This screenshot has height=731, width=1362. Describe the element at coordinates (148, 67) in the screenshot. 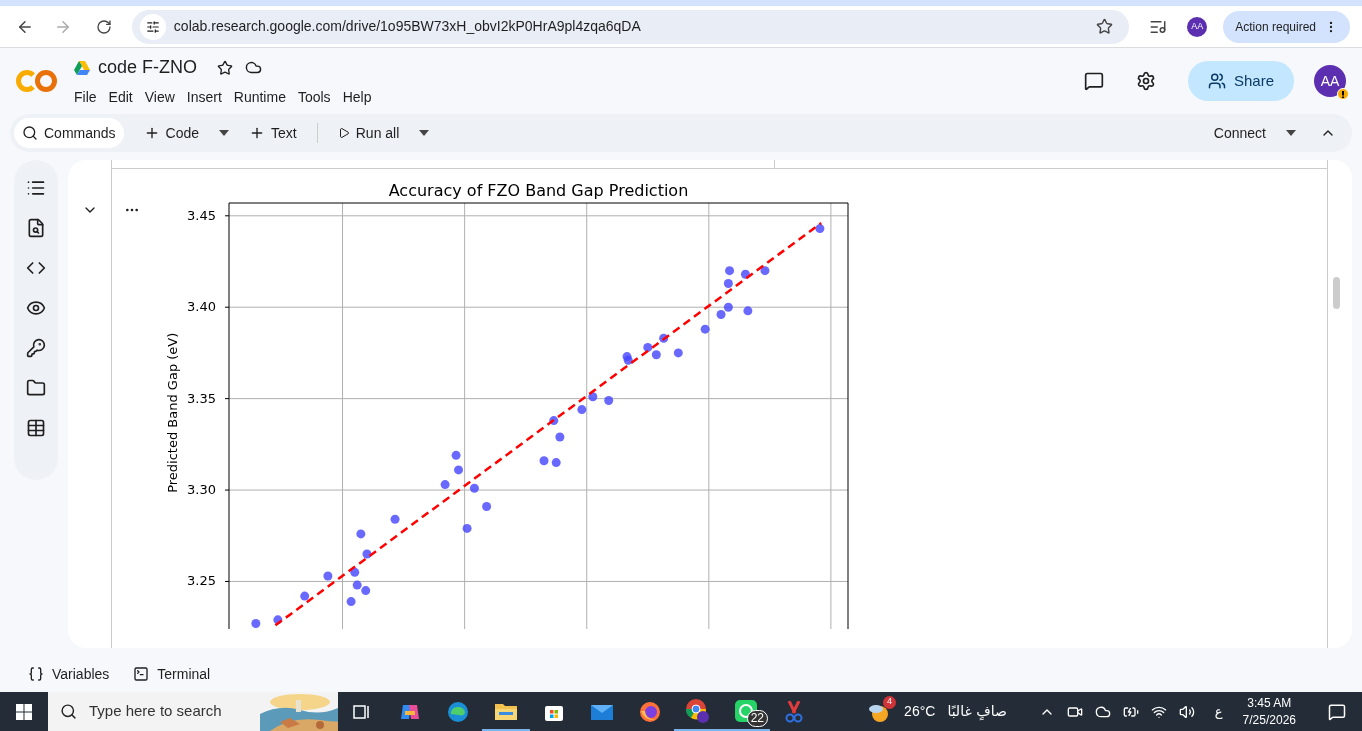

I see `notebook-title: code F-ZNO` at that location.